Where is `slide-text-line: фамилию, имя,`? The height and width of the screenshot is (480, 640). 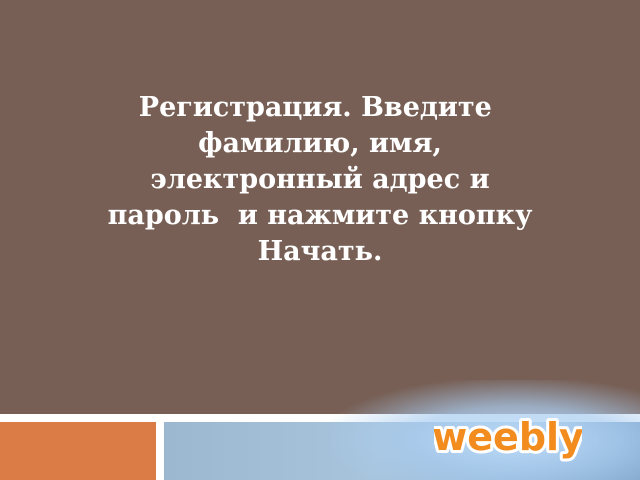 slide-text-line: фамилию, имя, is located at coordinates (320, 143).